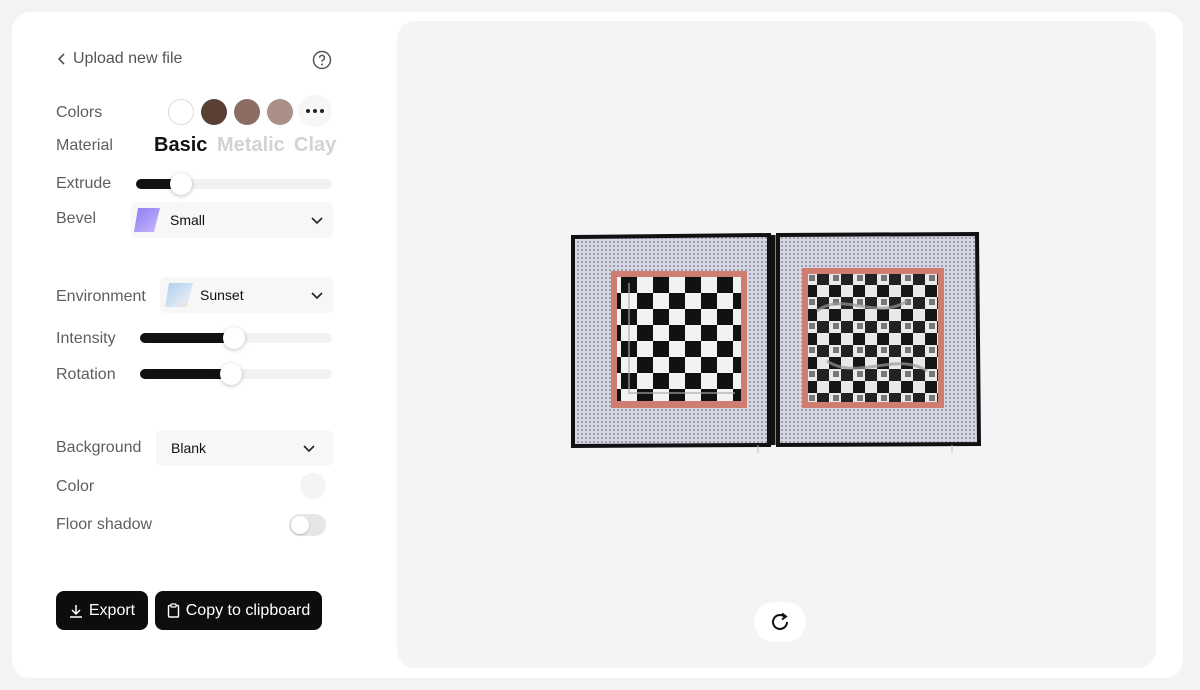  What do you see at coordinates (189, 448) in the screenshot?
I see `background-value: Blank` at bounding box center [189, 448].